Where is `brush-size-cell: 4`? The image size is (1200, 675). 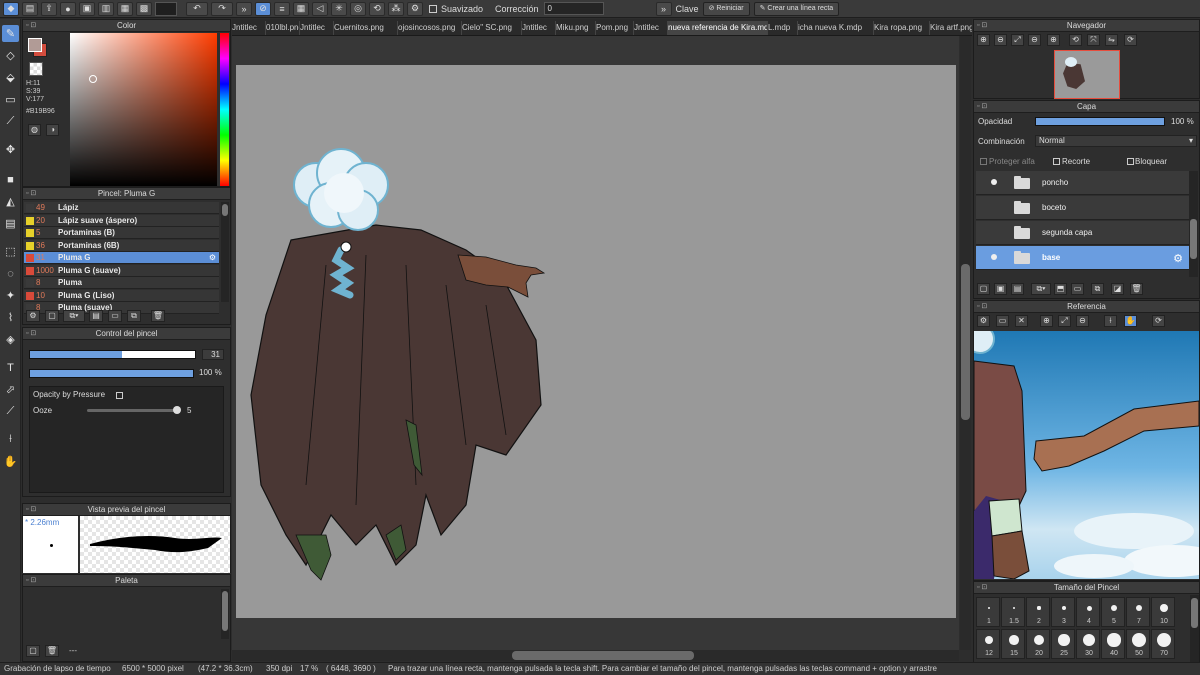 brush-size-cell: 4 is located at coordinates (1088, 612).